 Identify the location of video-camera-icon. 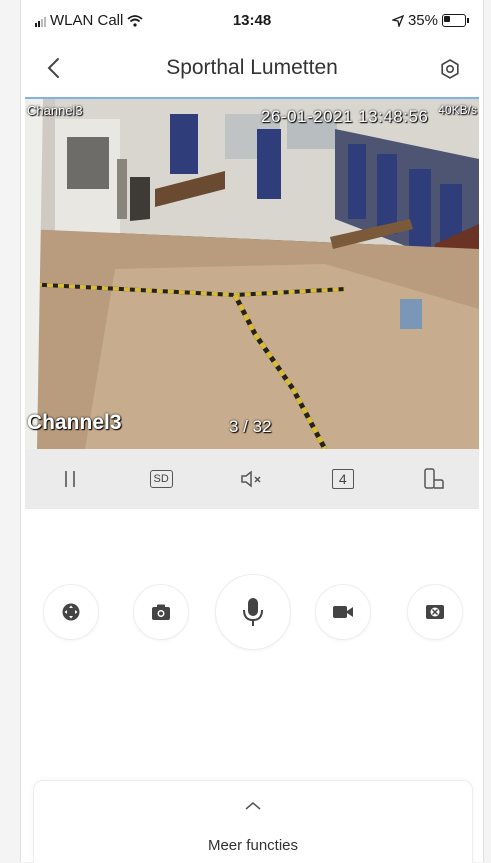
(343, 612).